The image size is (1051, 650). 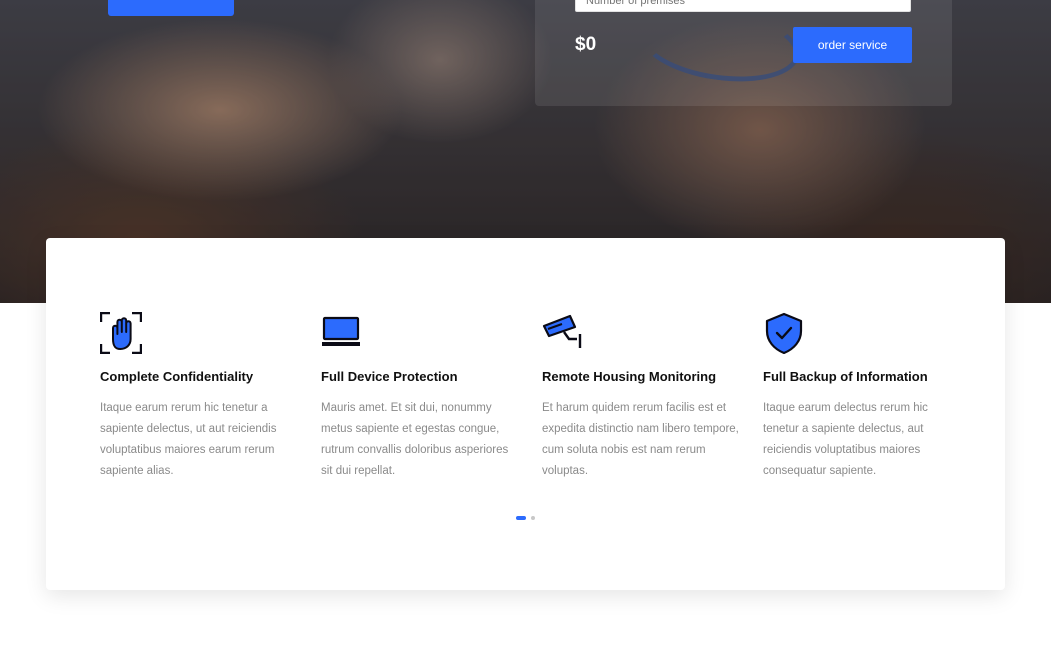 I want to click on feature-title: Full Backup of Information, so click(x=845, y=376).